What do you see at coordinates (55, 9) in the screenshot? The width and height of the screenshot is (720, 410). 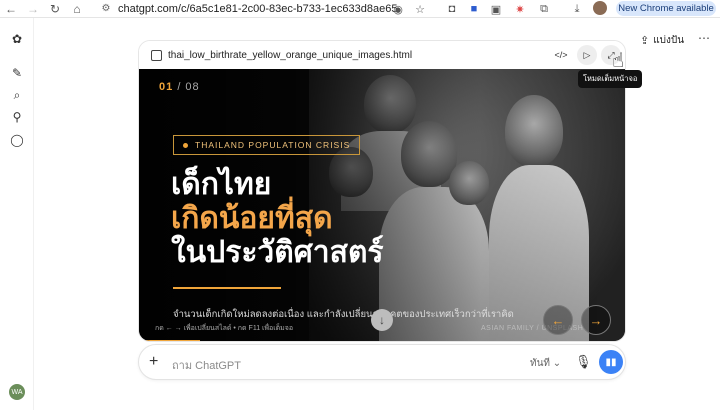 I see `reload-icon: ↻` at bounding box center [55, 9].